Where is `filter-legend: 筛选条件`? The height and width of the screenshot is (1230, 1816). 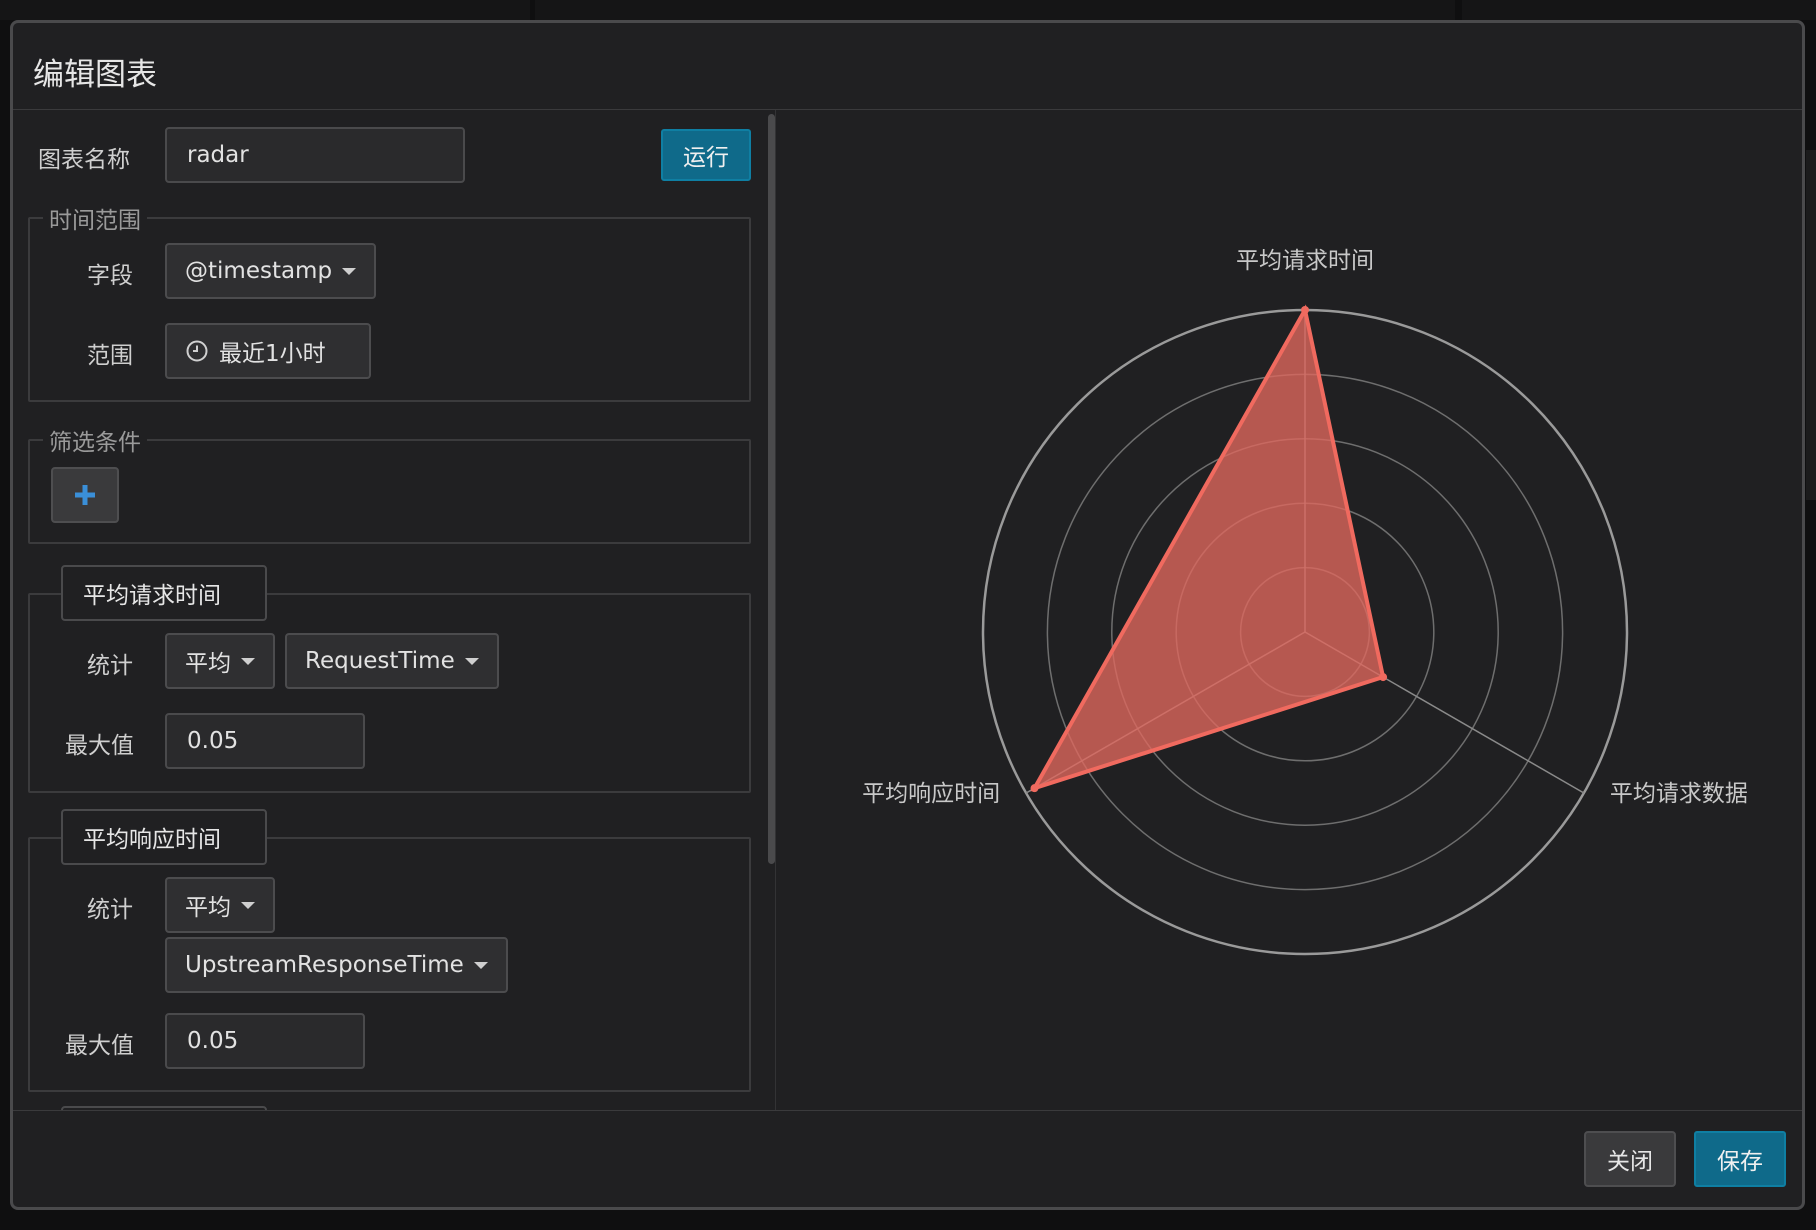 filter-legend: 筛选条件 is located at coordinates (95, 440).